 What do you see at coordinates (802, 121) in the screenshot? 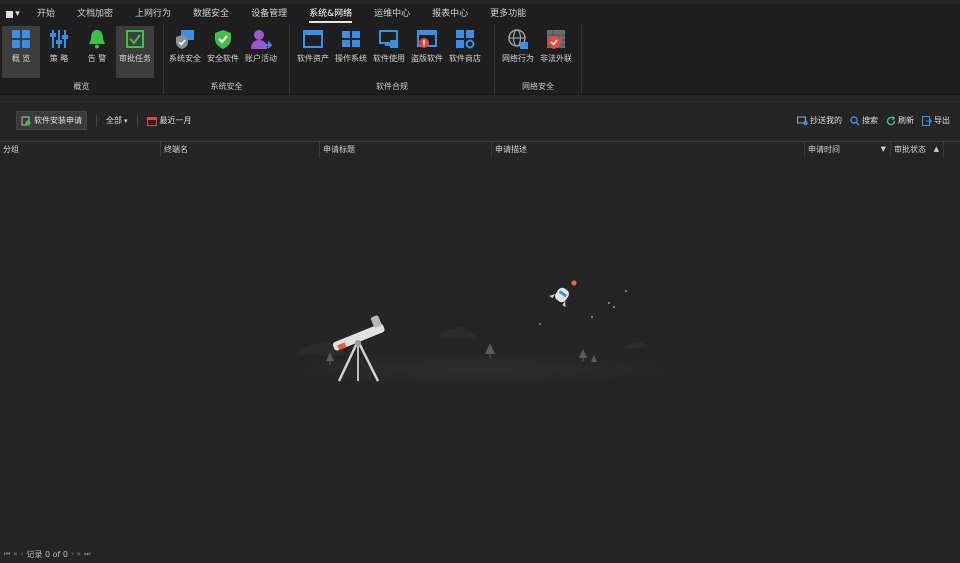
I see `mail-user-icon` at bounding box center [802, 121].